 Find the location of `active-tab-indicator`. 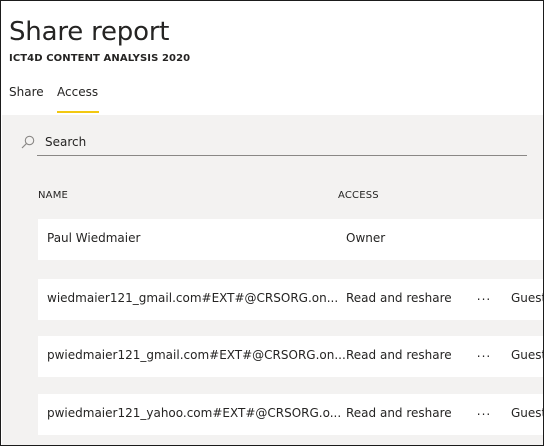

active-tab-indicator is located at coordinates (78, 112).